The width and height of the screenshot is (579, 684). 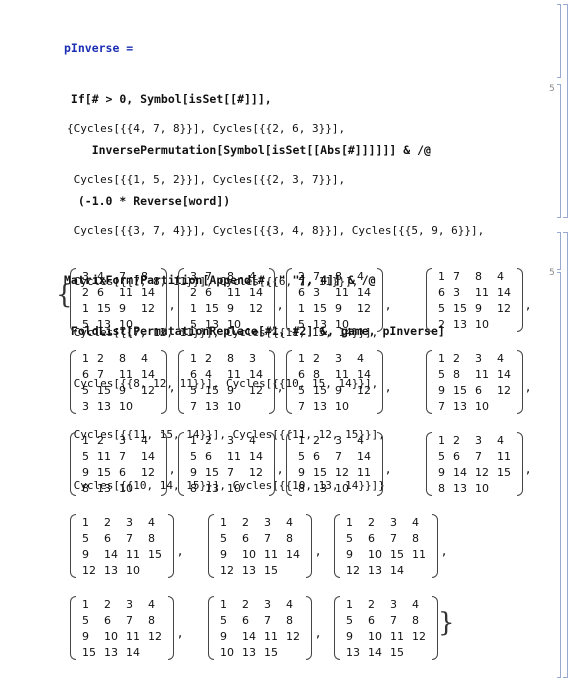 I want to click on matrix-row: 7 13 10, so click(x=474, y=406).